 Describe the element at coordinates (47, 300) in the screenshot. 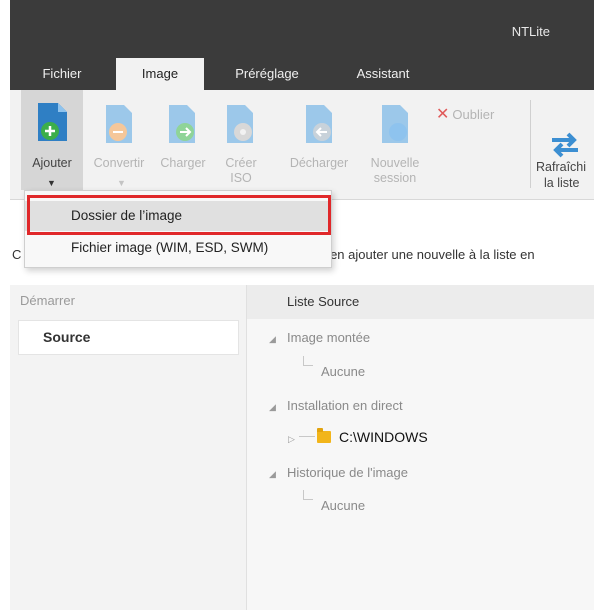

I see `sidebar-header: Démarrer` at that location.